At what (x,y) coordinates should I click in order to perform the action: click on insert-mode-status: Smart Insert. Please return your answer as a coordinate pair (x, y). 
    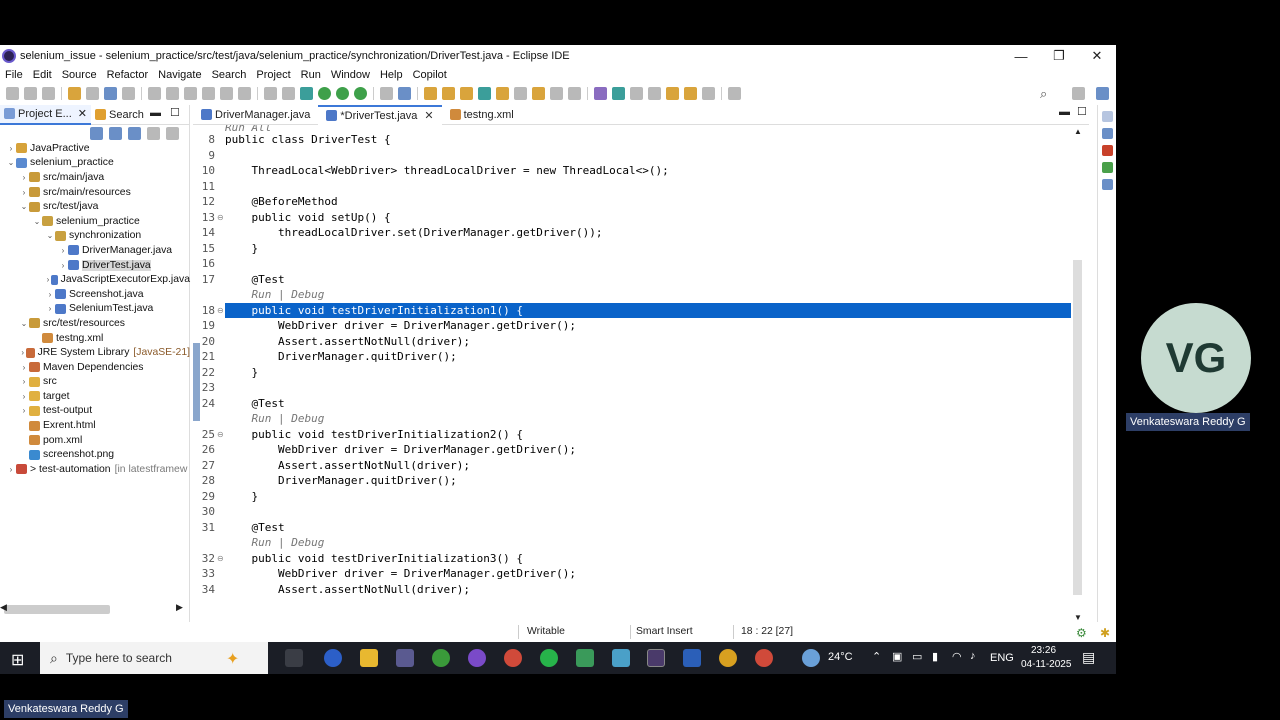
    Looking at the image, I should click on (664, 631).